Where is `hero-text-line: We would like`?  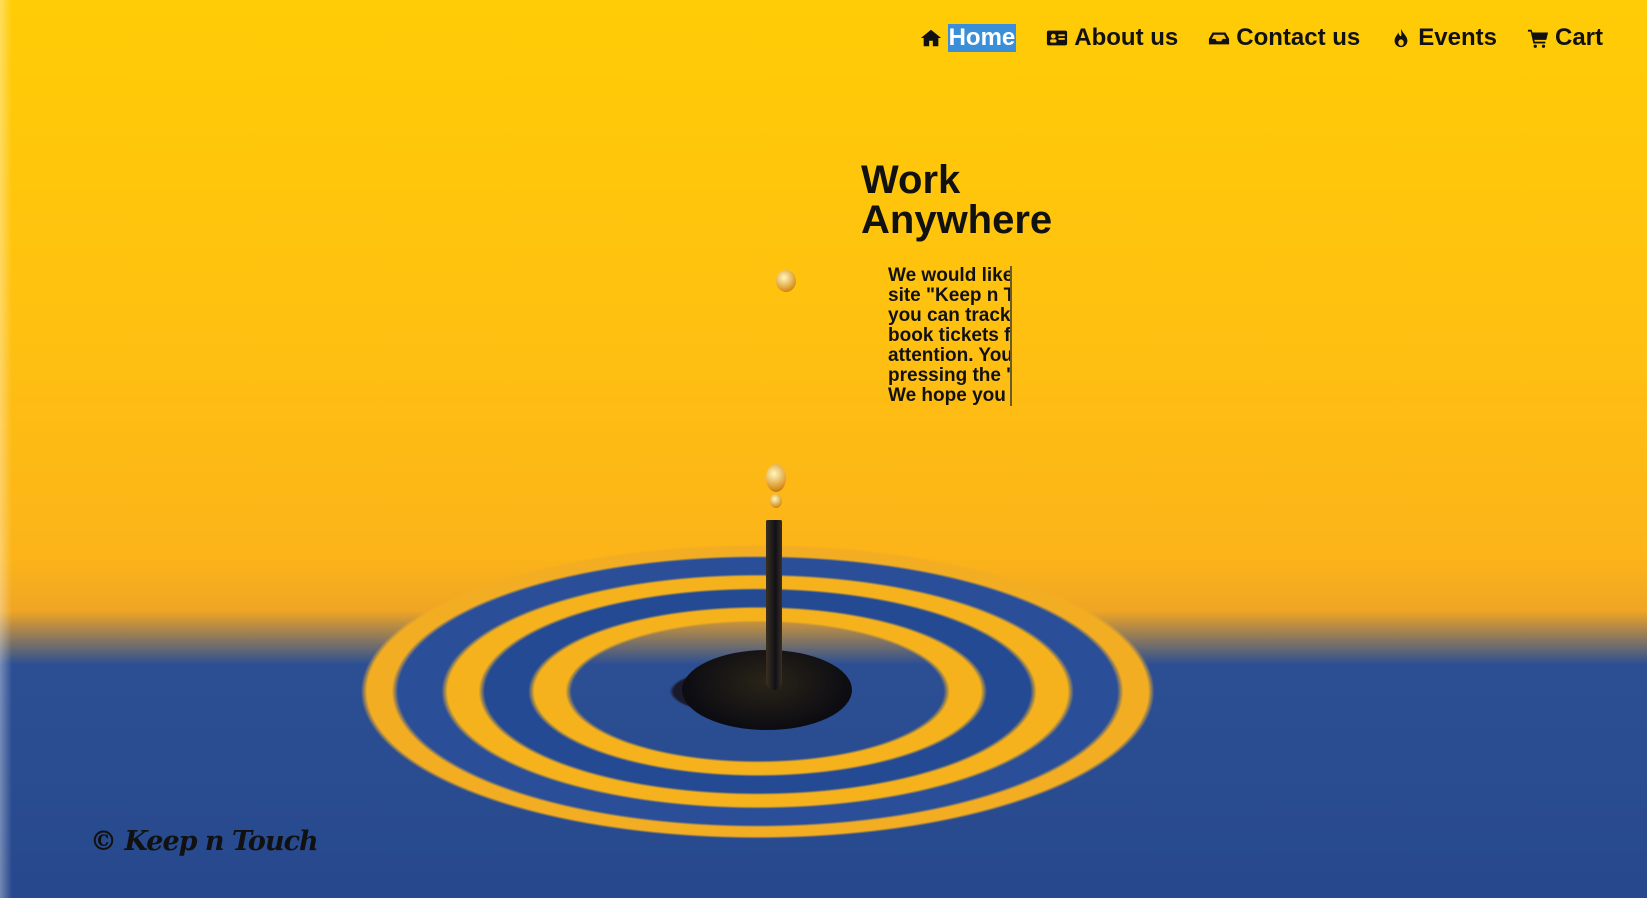
hero-text-line: We would like is located at coordinates (950, 276).